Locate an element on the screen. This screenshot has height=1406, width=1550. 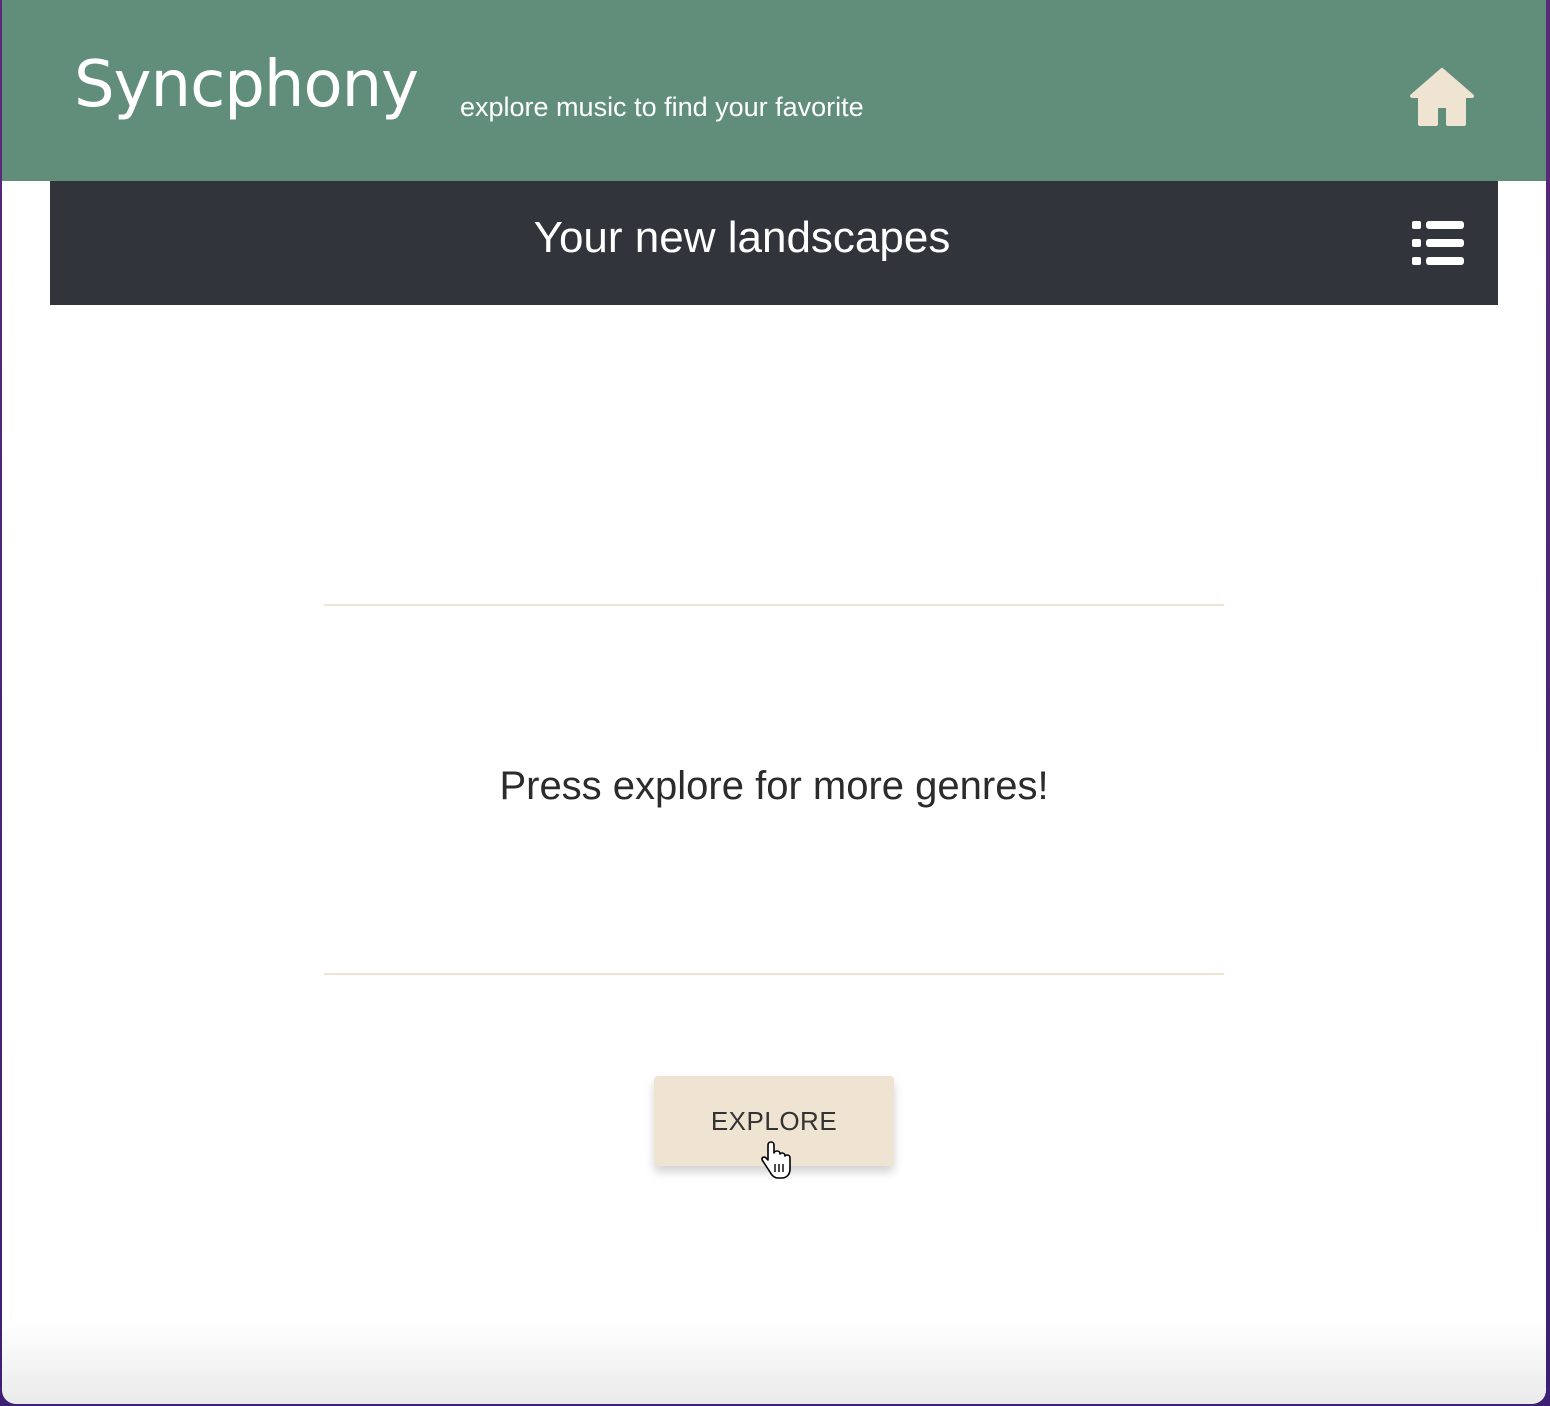
section-title: Your new landscapes is located at coordinates (742, 237).